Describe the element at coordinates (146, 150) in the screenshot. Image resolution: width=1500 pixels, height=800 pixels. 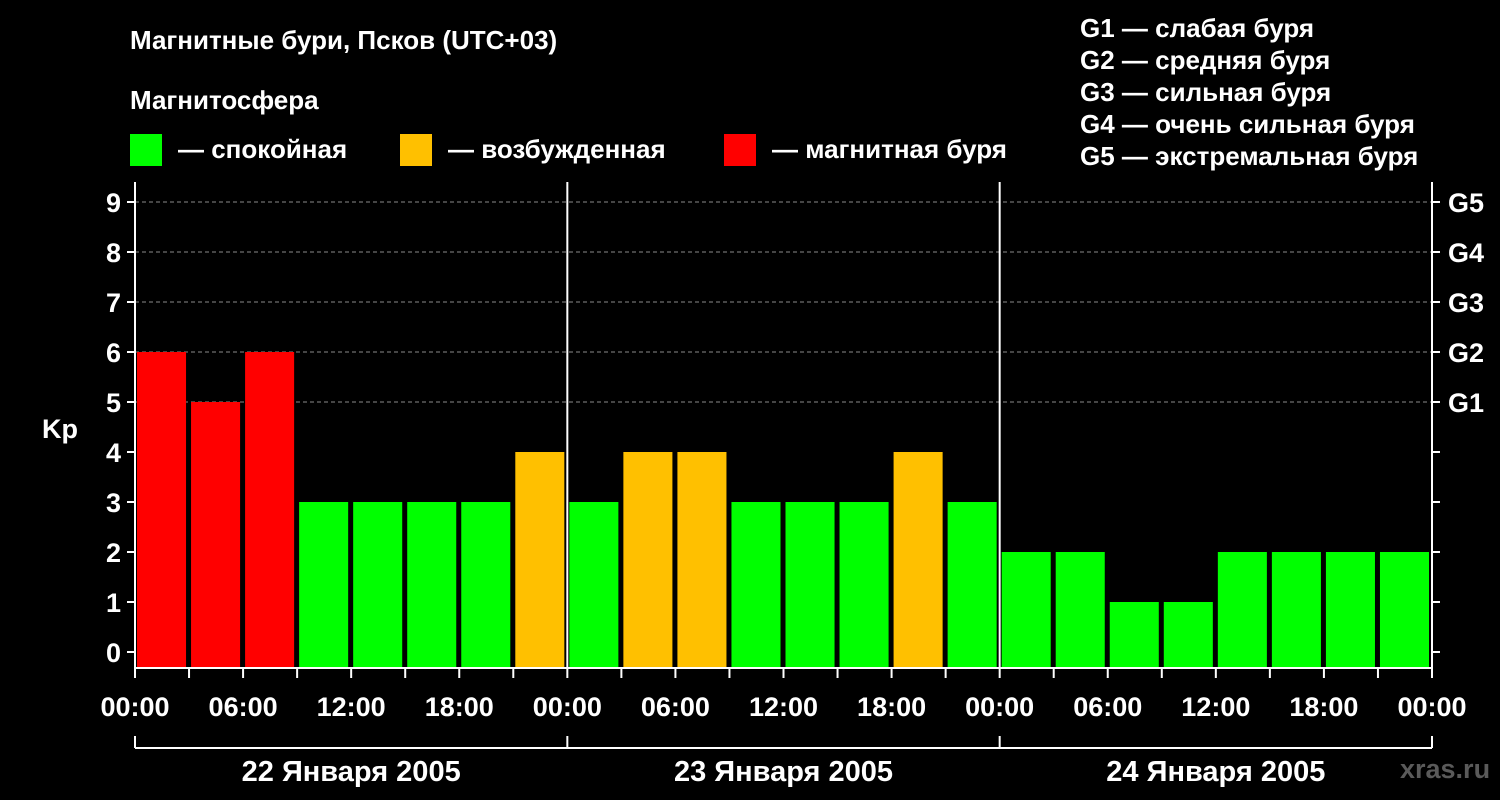
I see `legend-swatch-quiet` at that location.